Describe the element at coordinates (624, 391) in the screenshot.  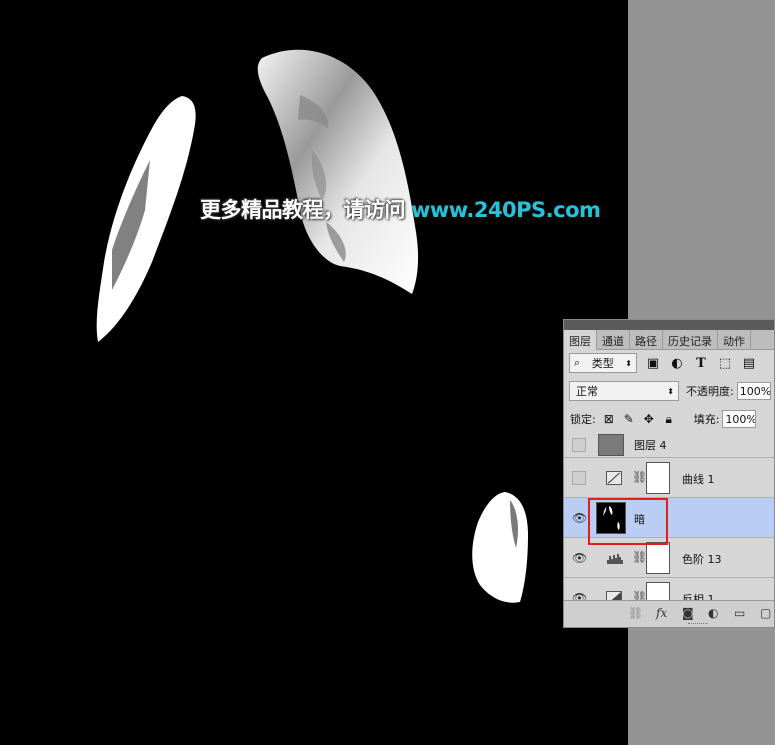
I see `blend-mode-select: 正常 ⬍` at that location.